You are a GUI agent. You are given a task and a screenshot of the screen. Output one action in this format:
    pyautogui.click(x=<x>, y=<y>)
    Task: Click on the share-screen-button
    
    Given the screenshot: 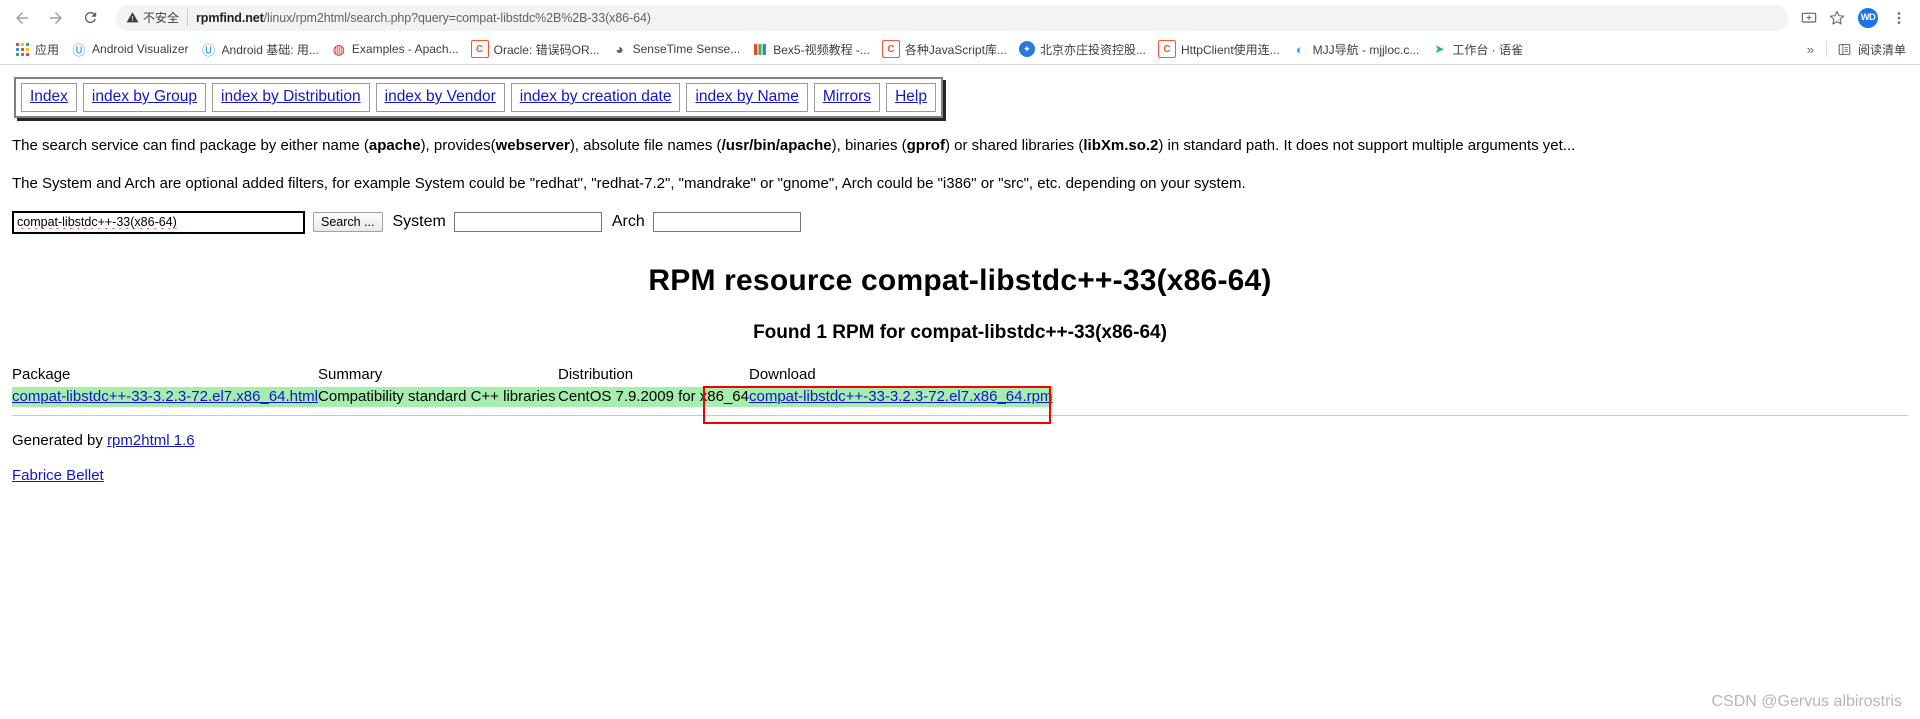 What is the action you would take?
    pyautogui.click(x=1809, y=18)
    